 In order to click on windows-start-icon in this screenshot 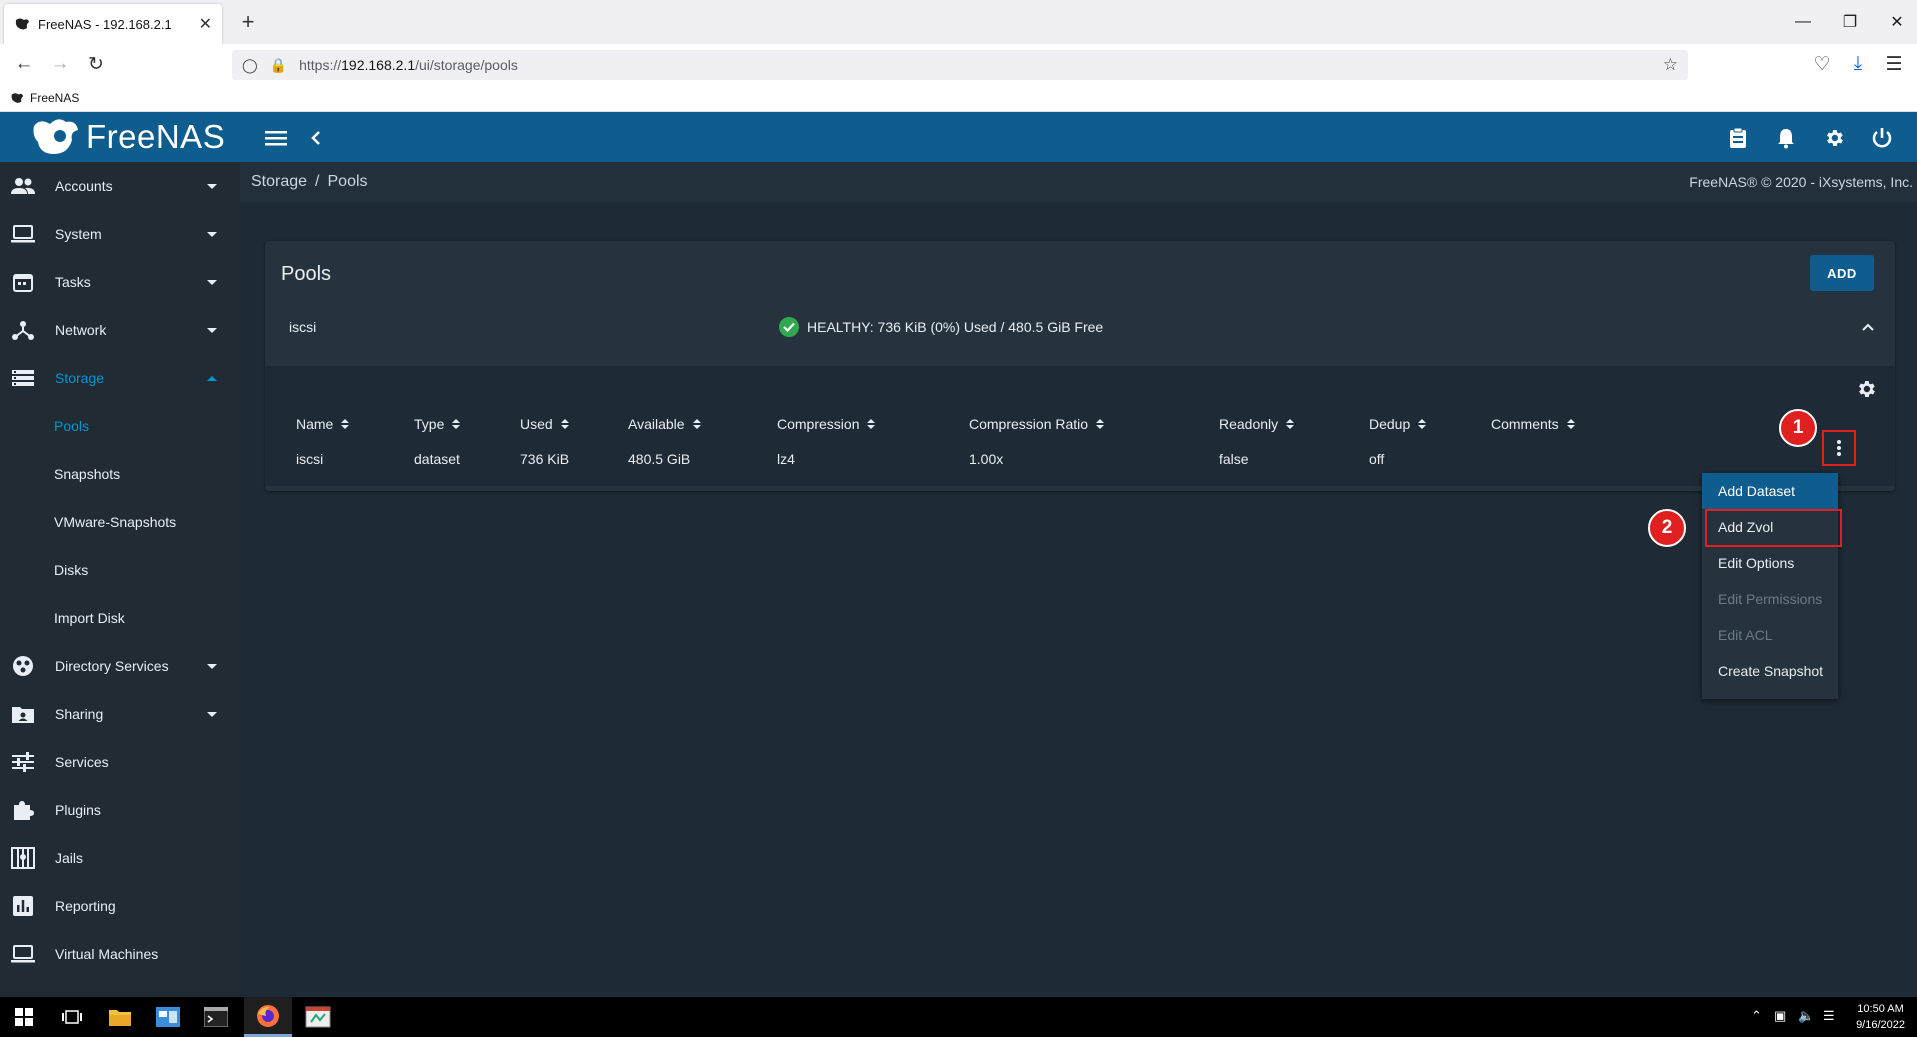, I will do `click(24, 1017)`.